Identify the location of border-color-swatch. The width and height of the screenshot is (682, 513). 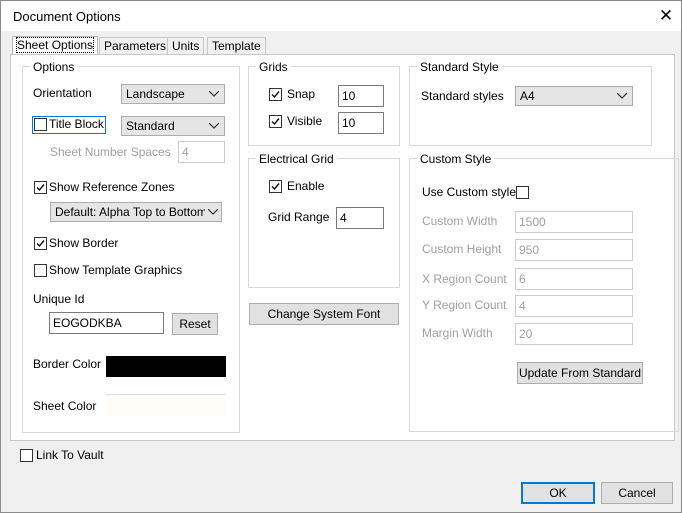
(166, 366).